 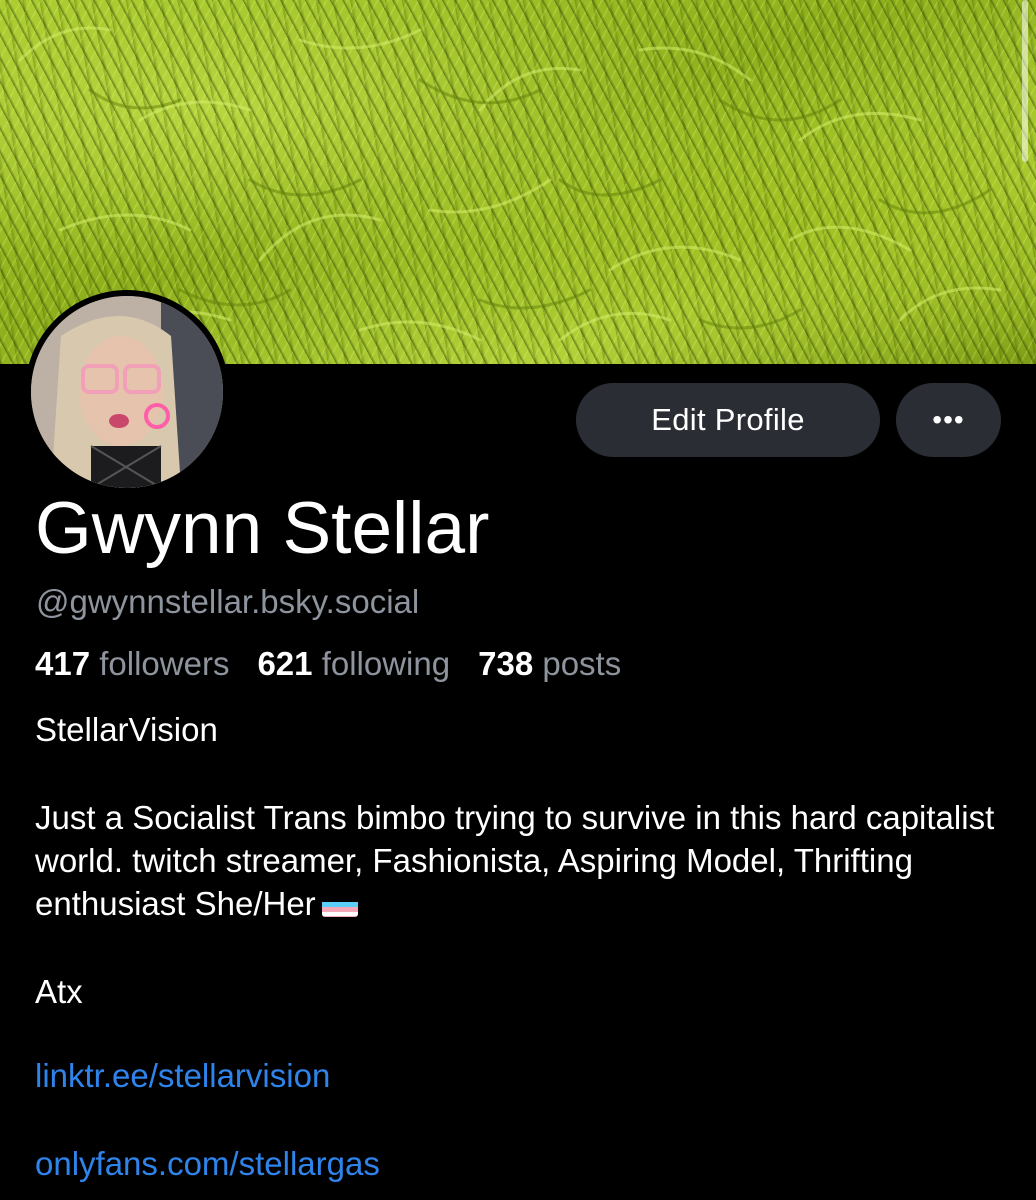 I want to click on following-label: following, so click(x=386, y=663).